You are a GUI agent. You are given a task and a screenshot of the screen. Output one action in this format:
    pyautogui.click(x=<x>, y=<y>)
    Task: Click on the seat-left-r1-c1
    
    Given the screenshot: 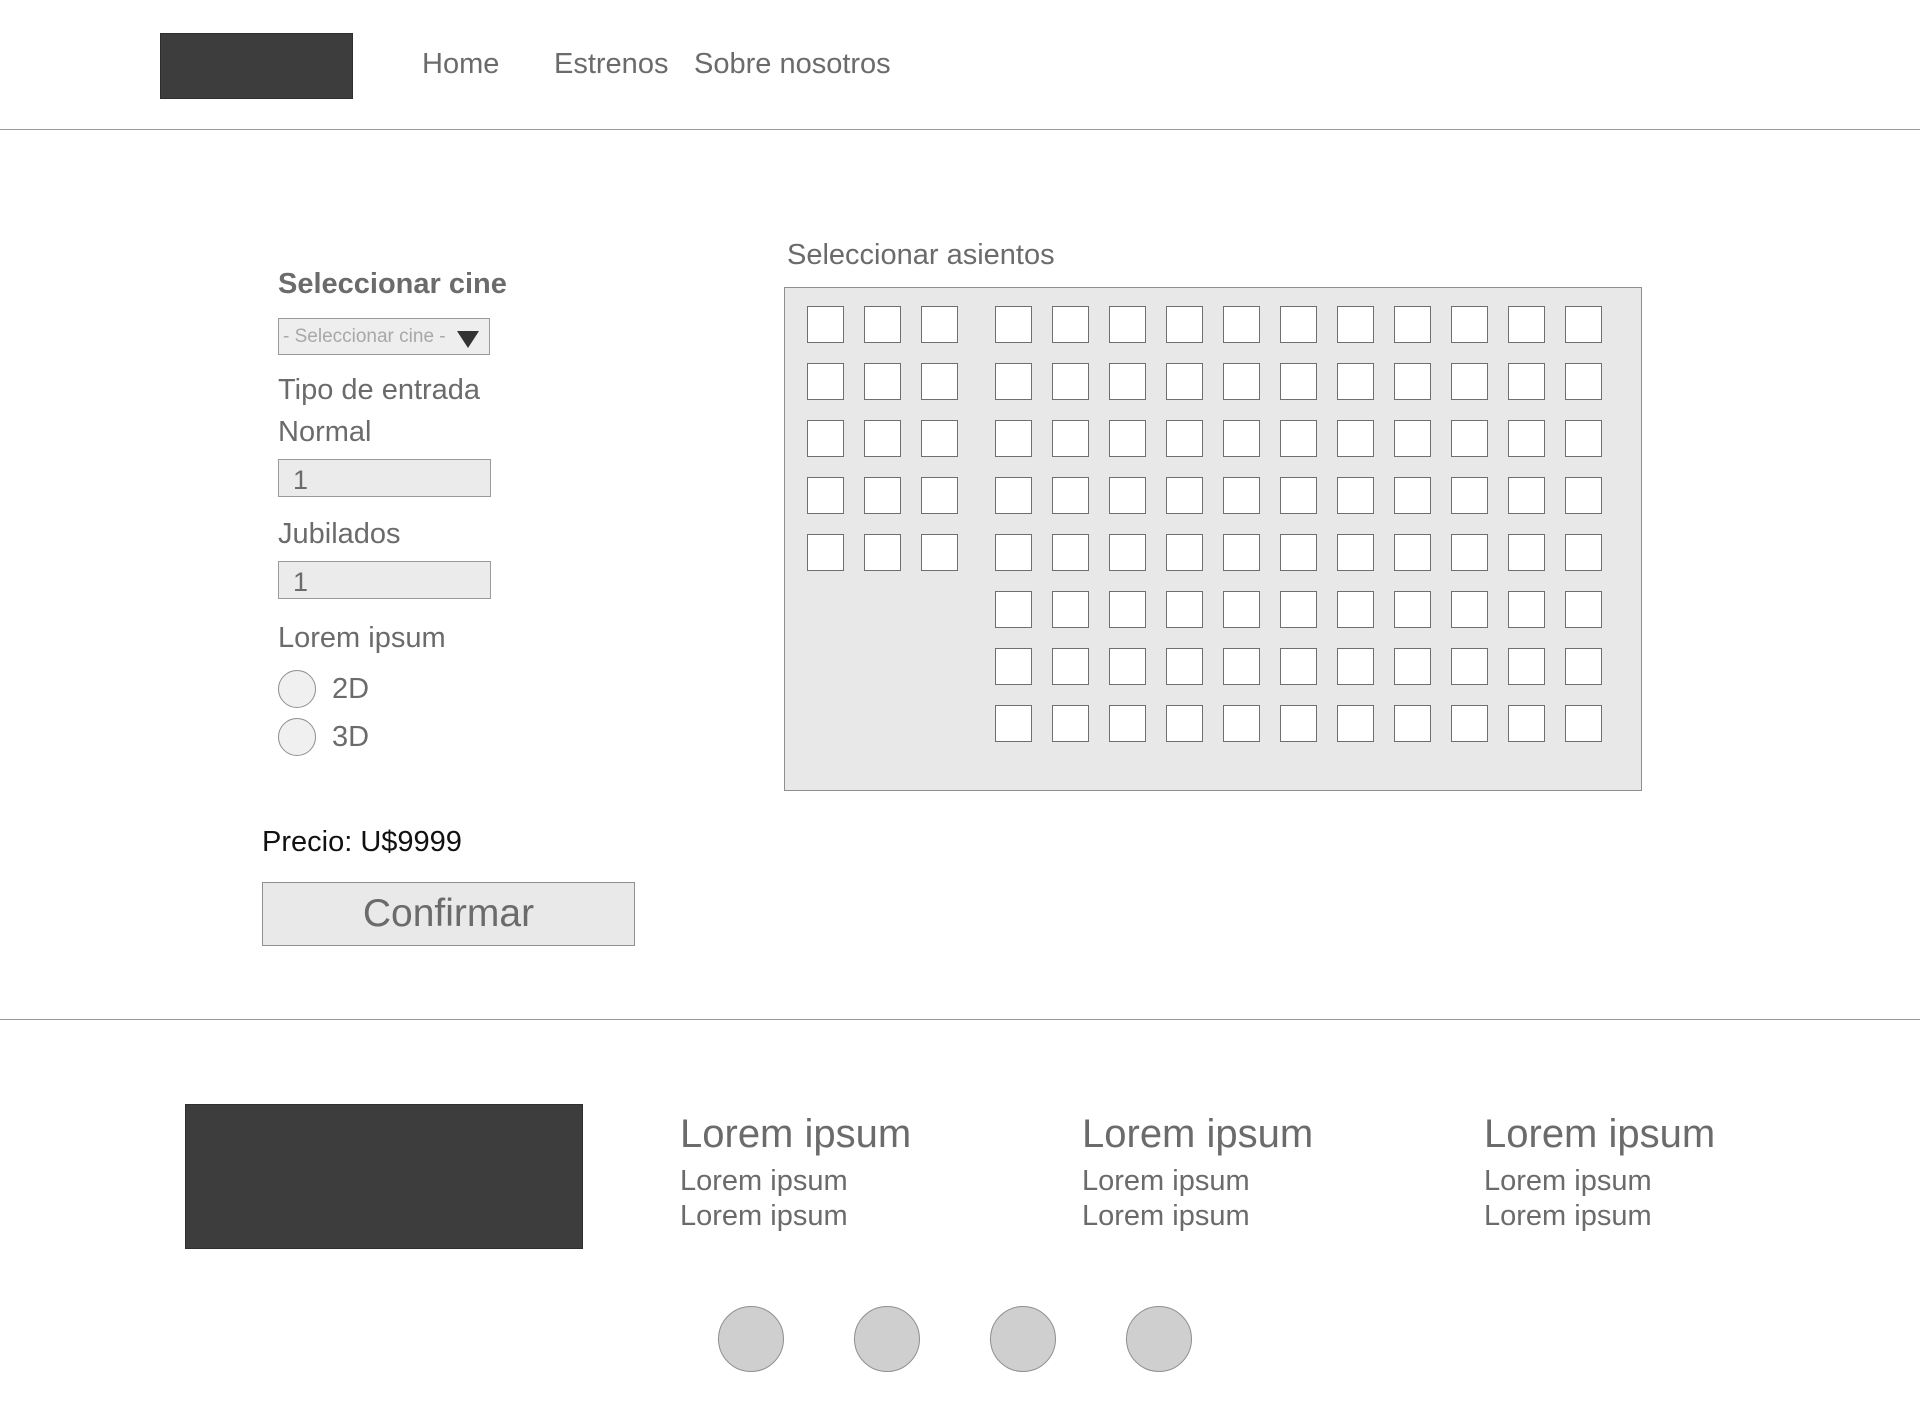 What is the action you would take?
    pyautogui.click(x=825, y=324)
    